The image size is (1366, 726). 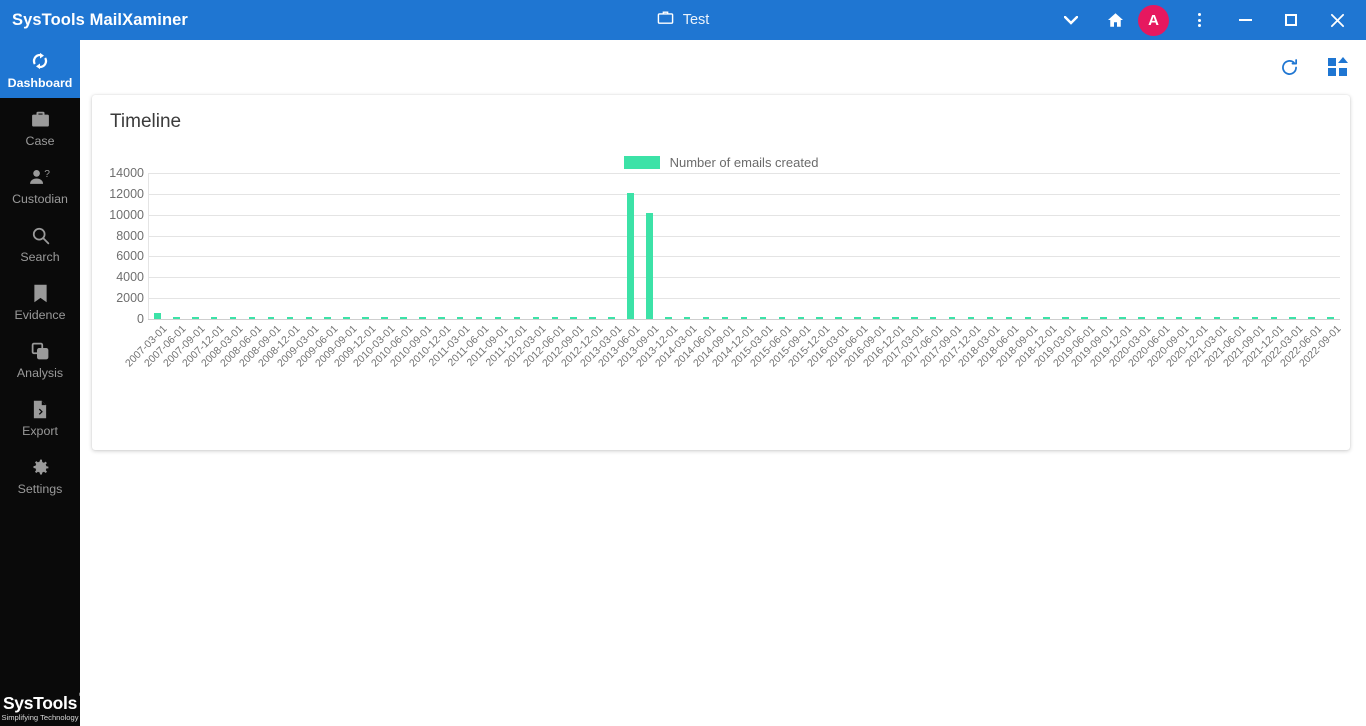 I want to click on legend-label: Number of emails created, so click(x=744, y=162).